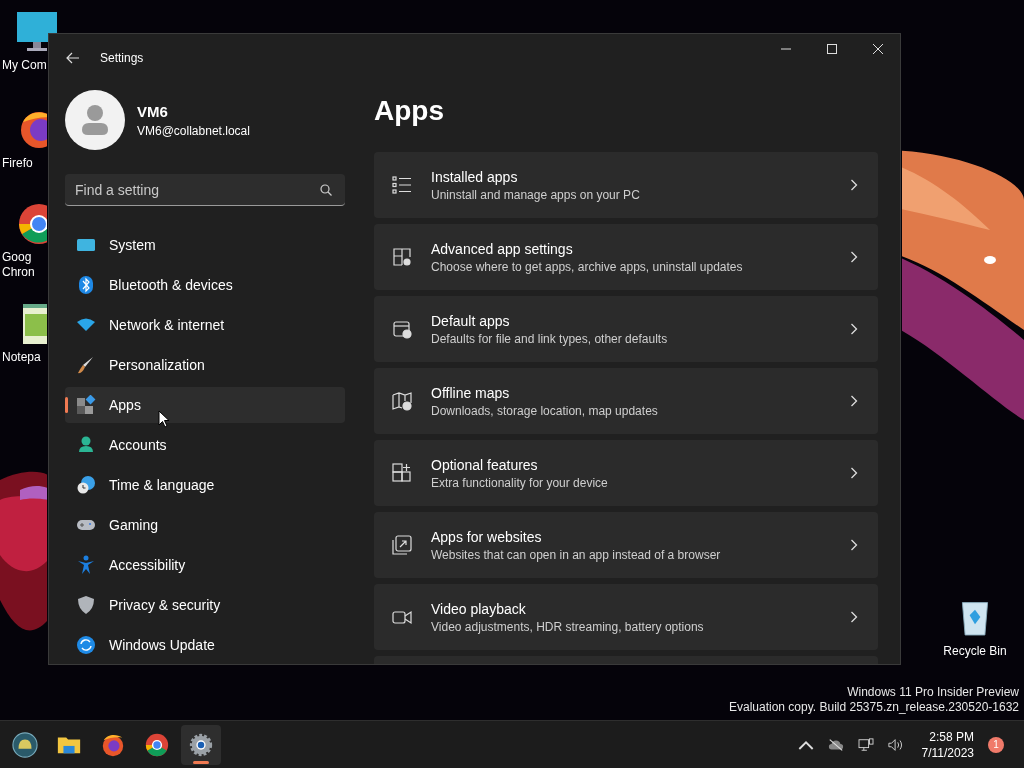  I want to click on nav-item: Time & language, so click(205, 485).